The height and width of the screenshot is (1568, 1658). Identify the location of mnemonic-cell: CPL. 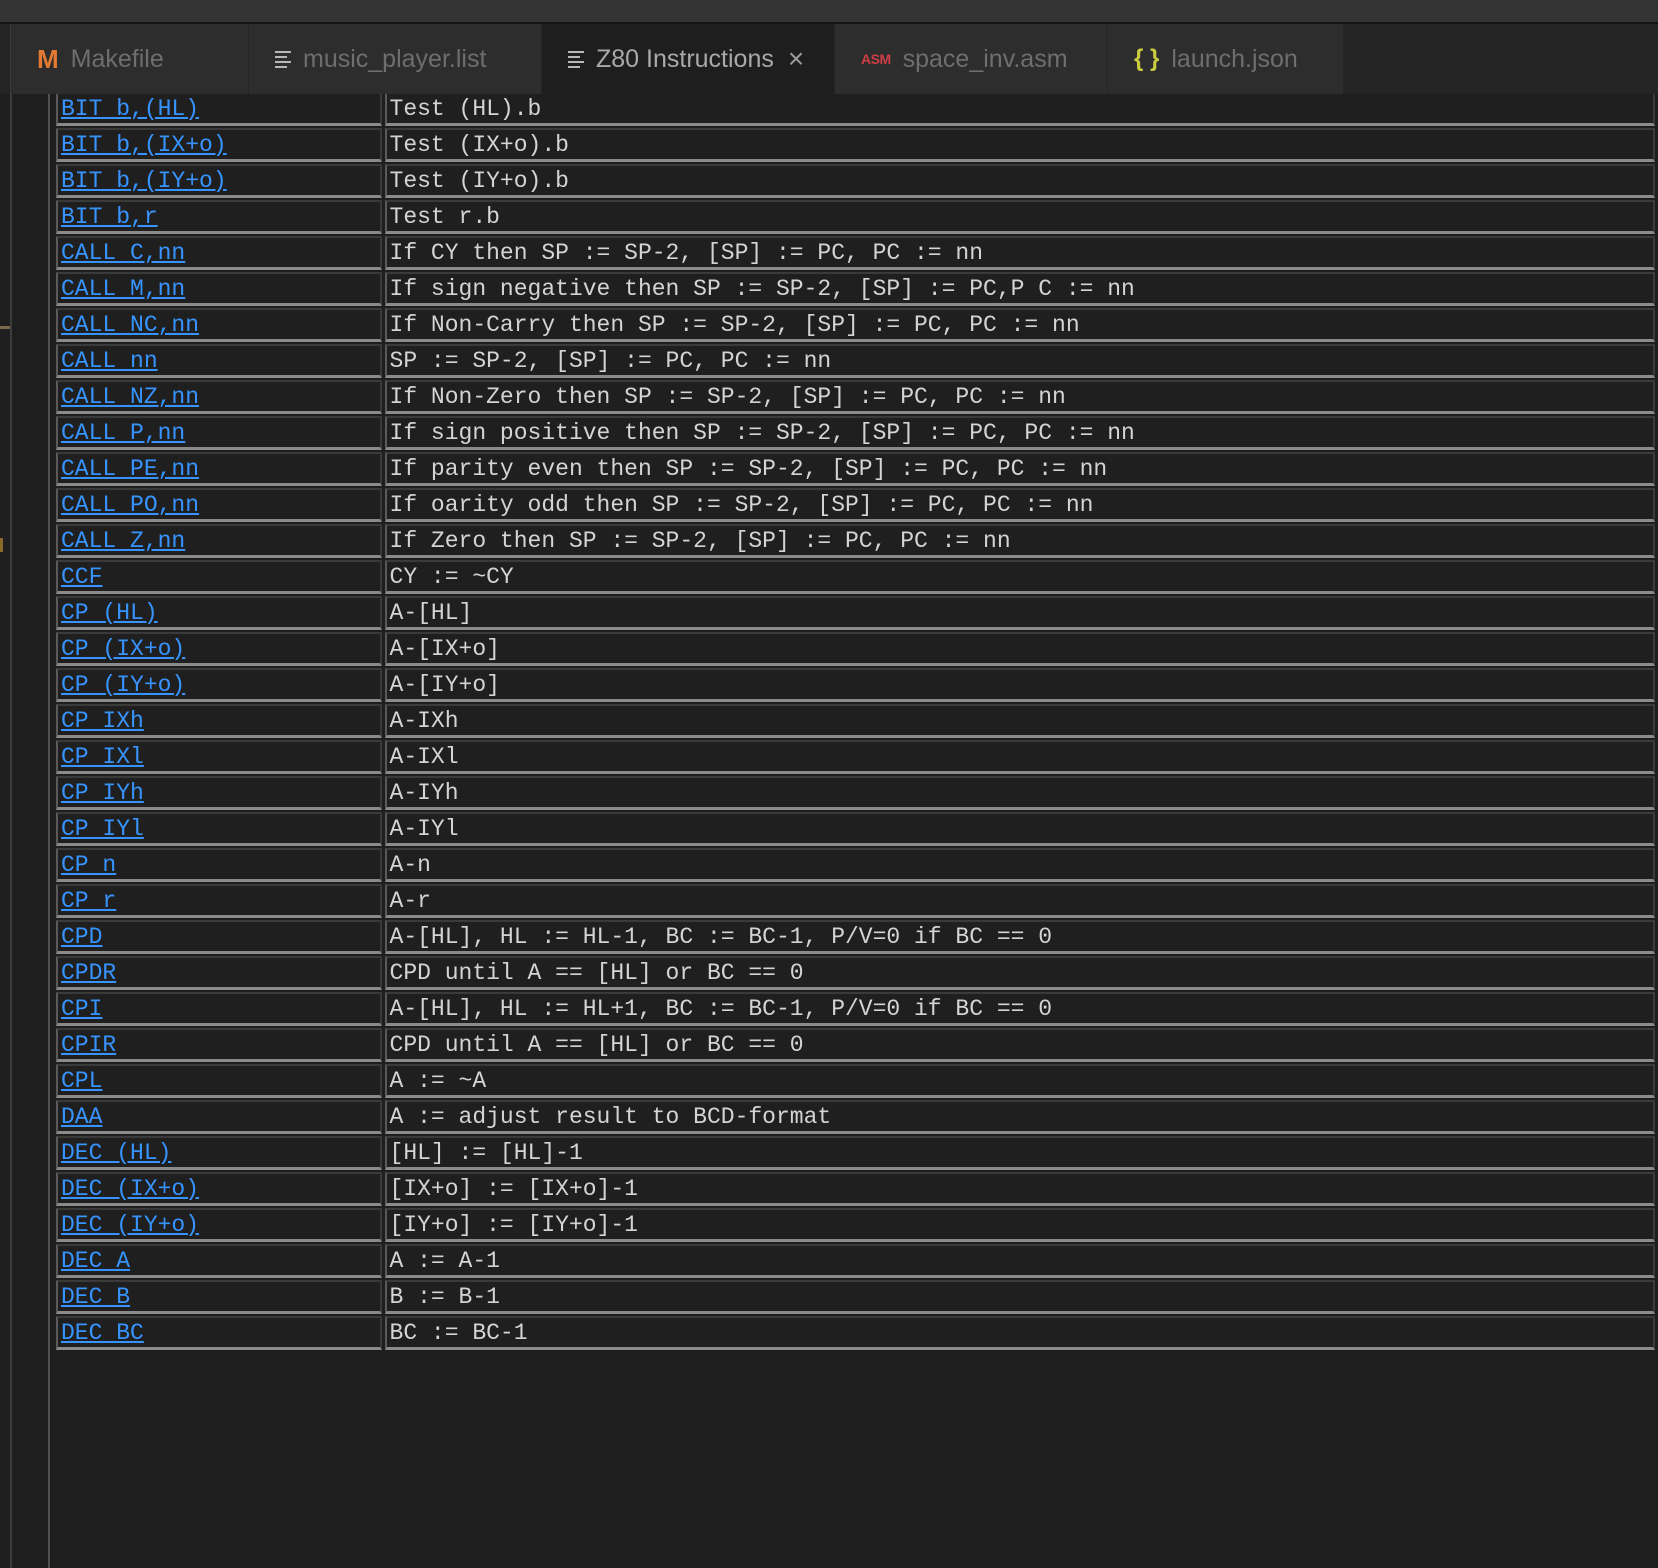
(219, 1081).